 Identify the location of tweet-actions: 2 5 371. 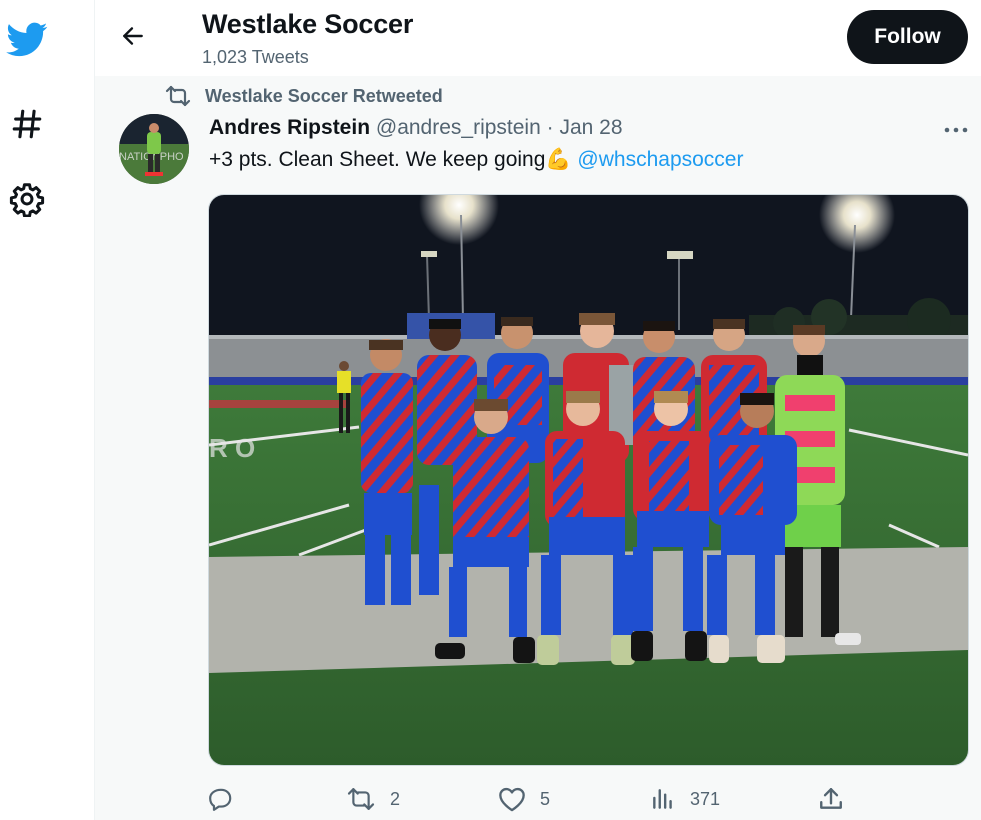
(538, 799).